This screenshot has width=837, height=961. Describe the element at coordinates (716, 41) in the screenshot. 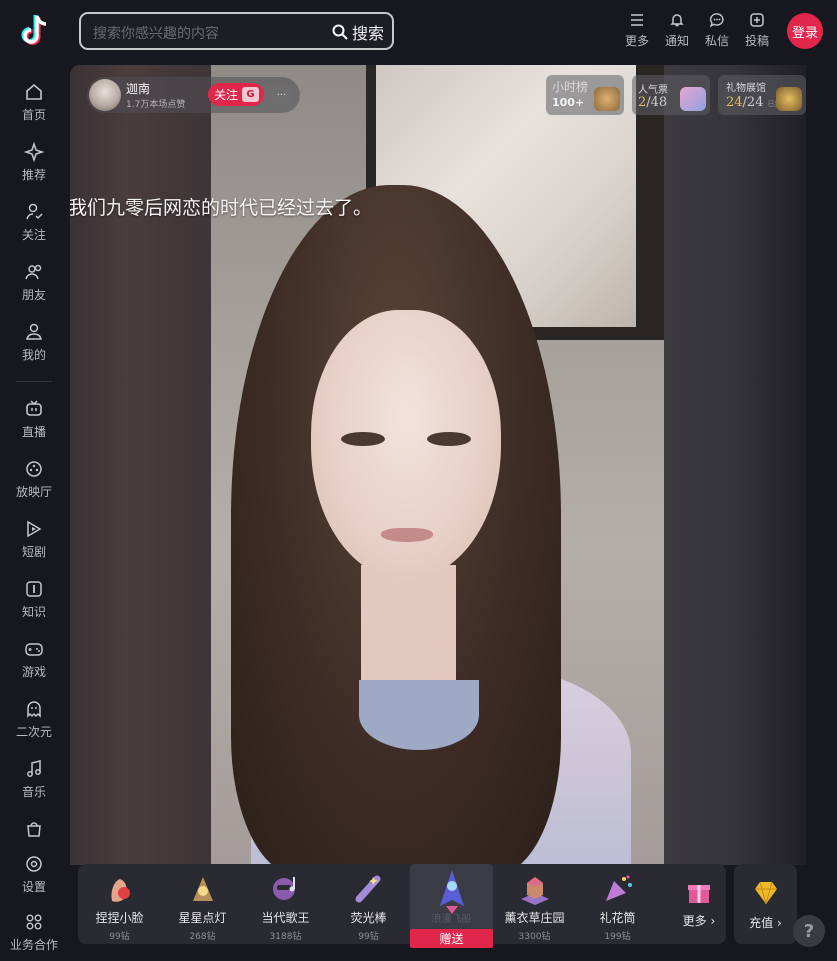

I see `message-label: 私信` at that location.